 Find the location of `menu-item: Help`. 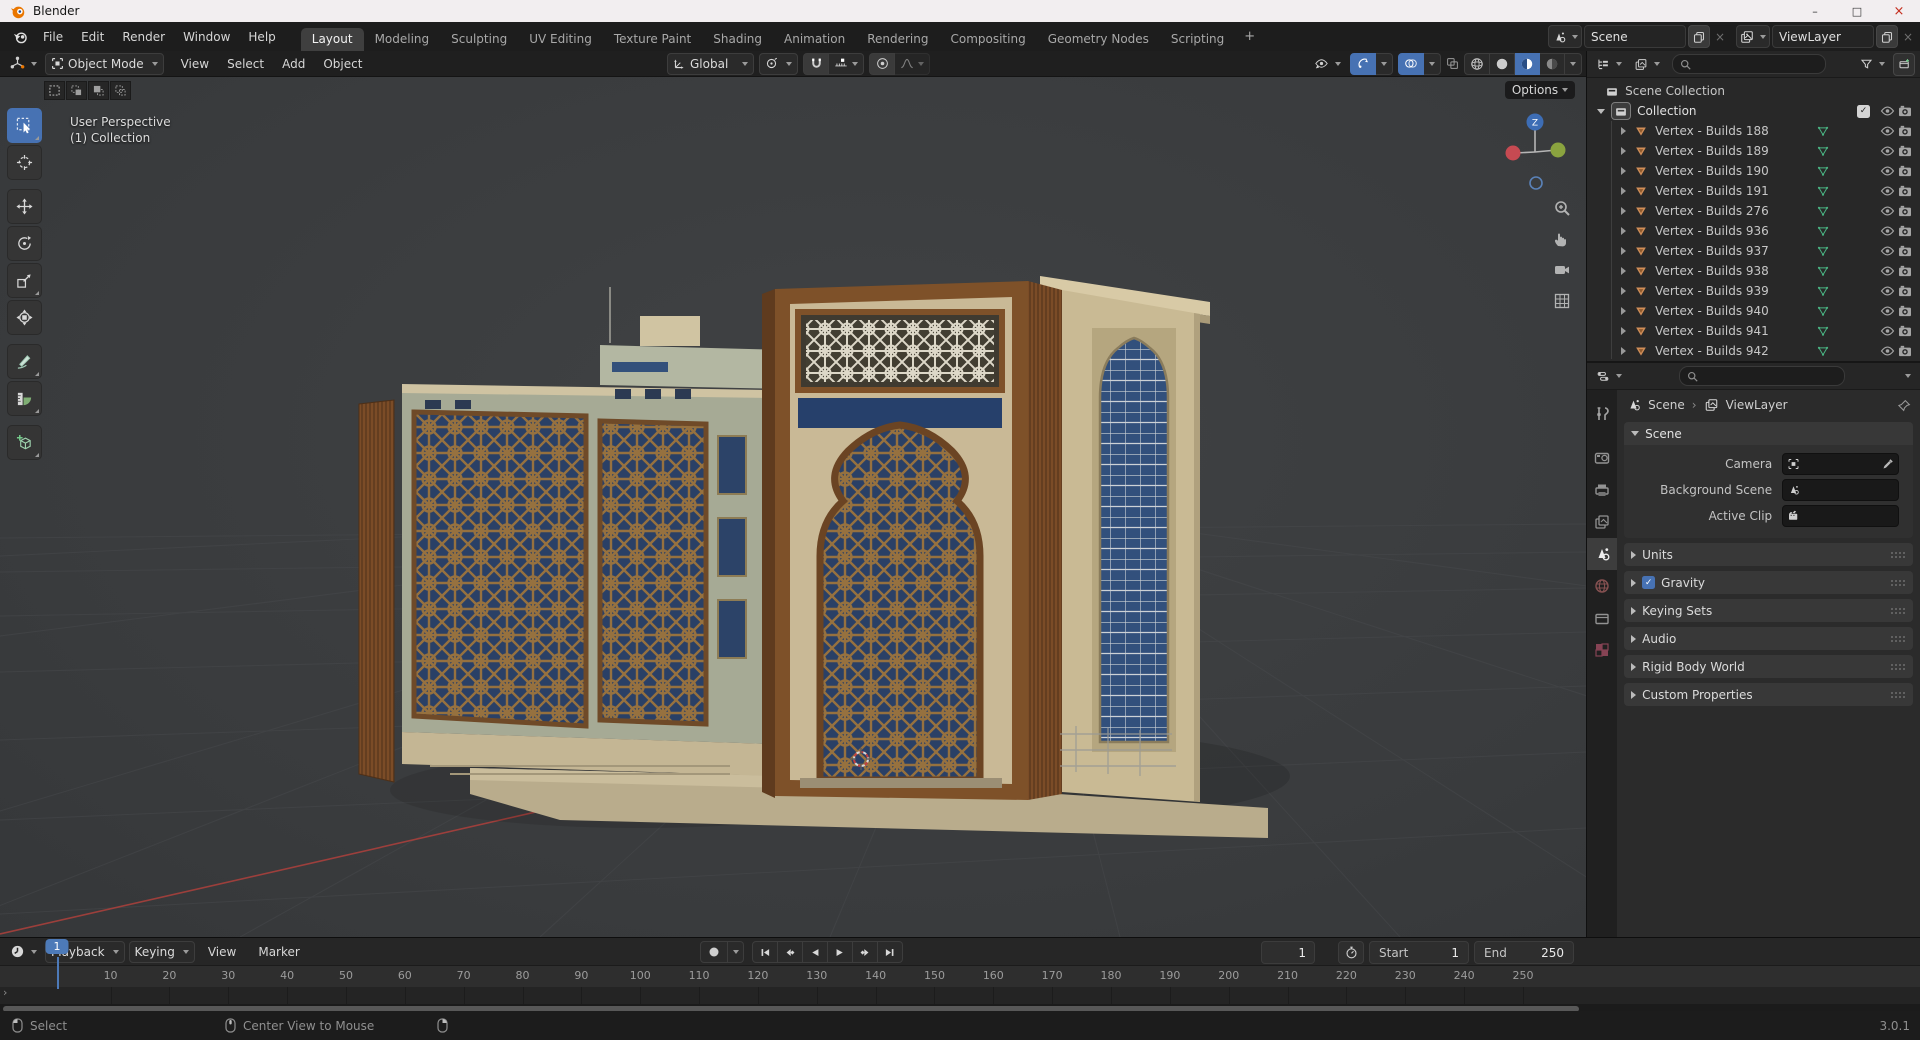

menu-item: Help is located at coordinates (261, 37).